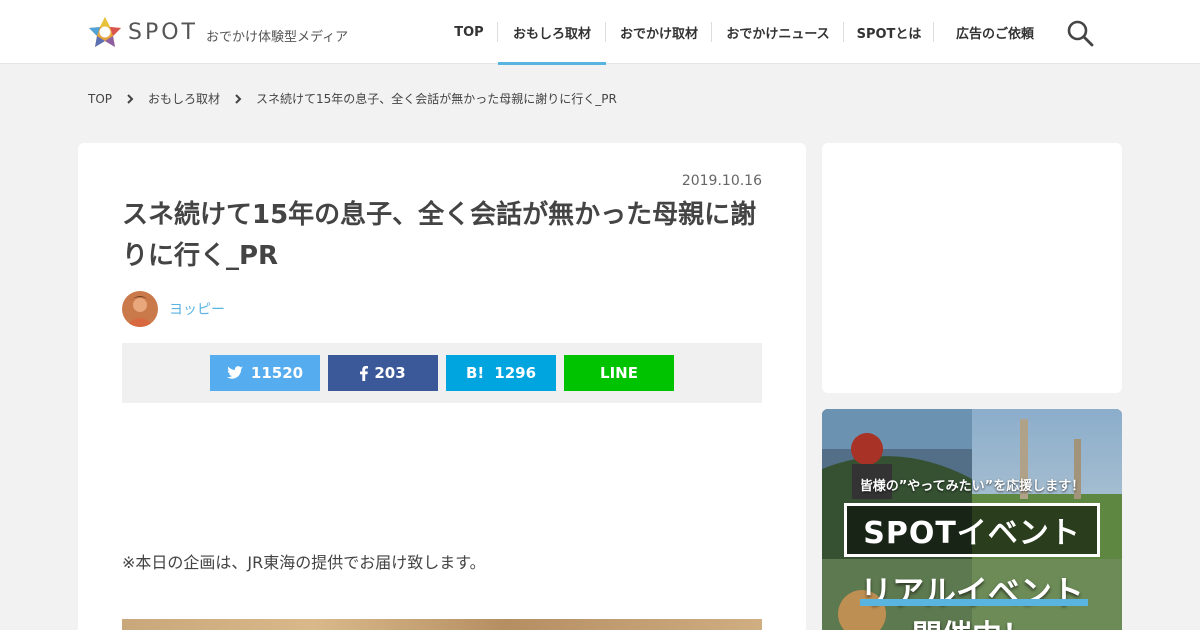 Image resolution: width=1200 pixels, height=630 pixels. I want to click on spot-event-banner: 皆様の”やってみたい”を応援します！ SPOTイベント リアルイベント 開催中！, so click(972, 519).